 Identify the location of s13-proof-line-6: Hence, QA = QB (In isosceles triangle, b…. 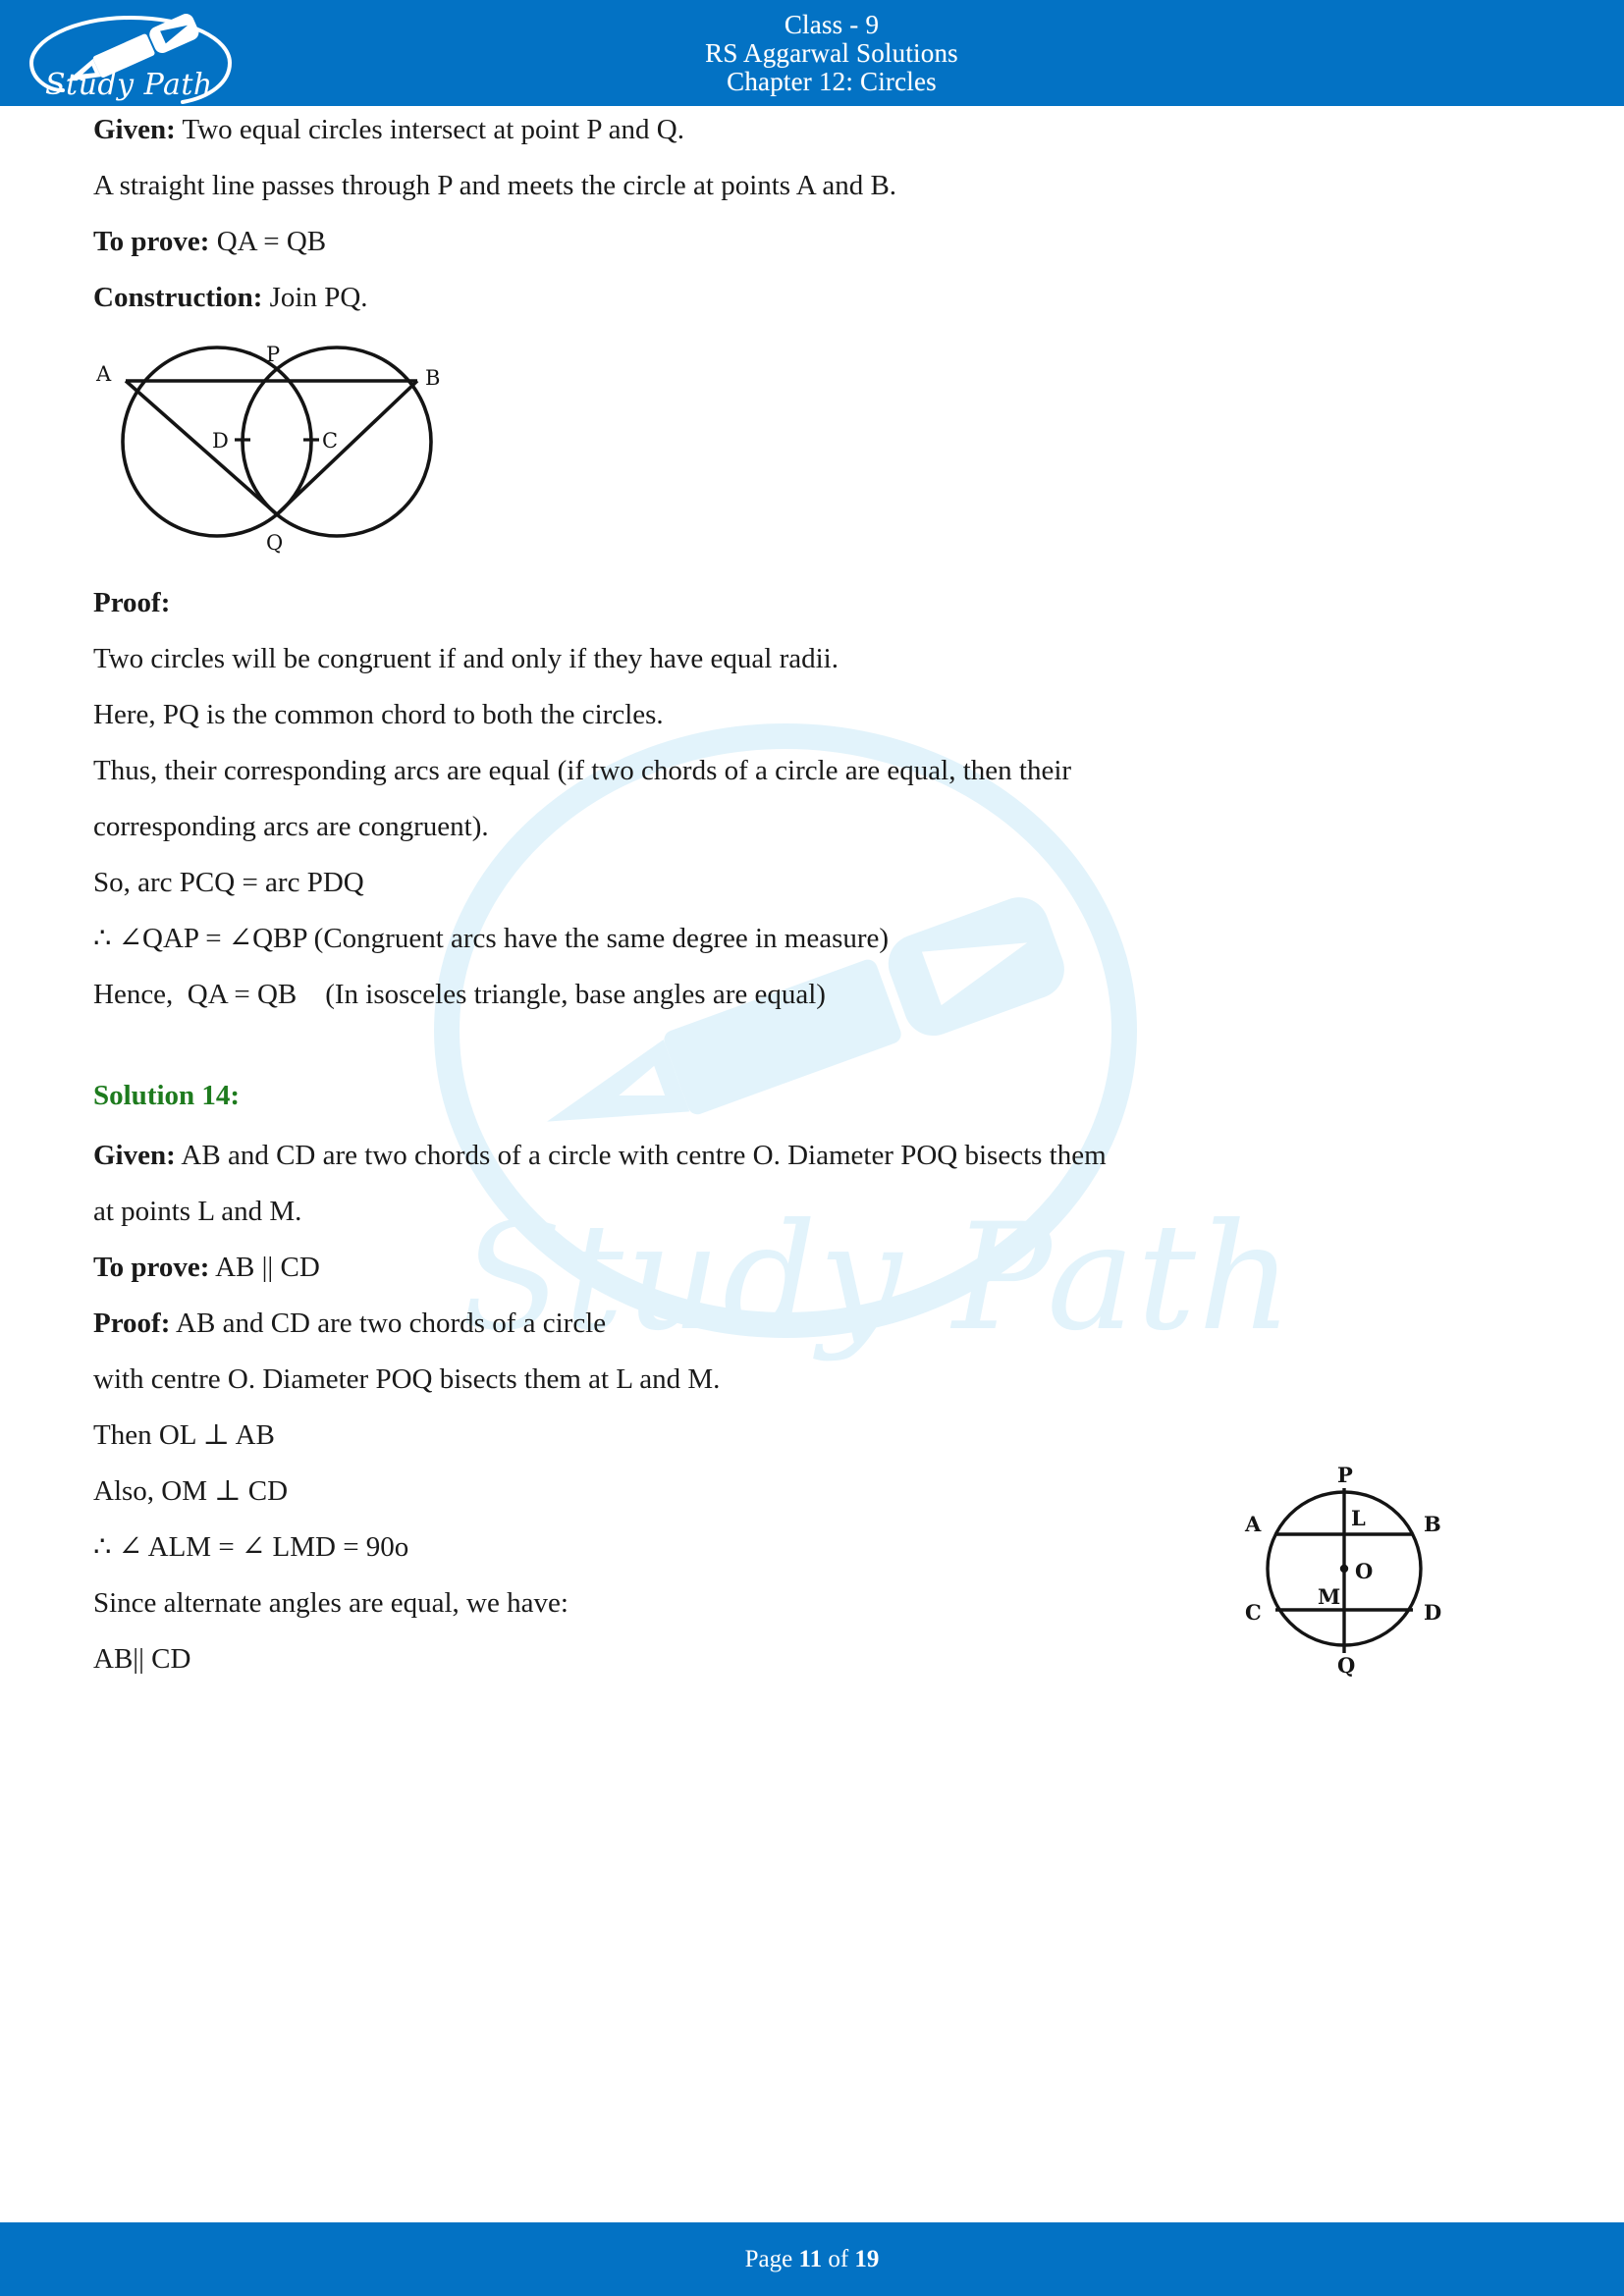
(459, 995).